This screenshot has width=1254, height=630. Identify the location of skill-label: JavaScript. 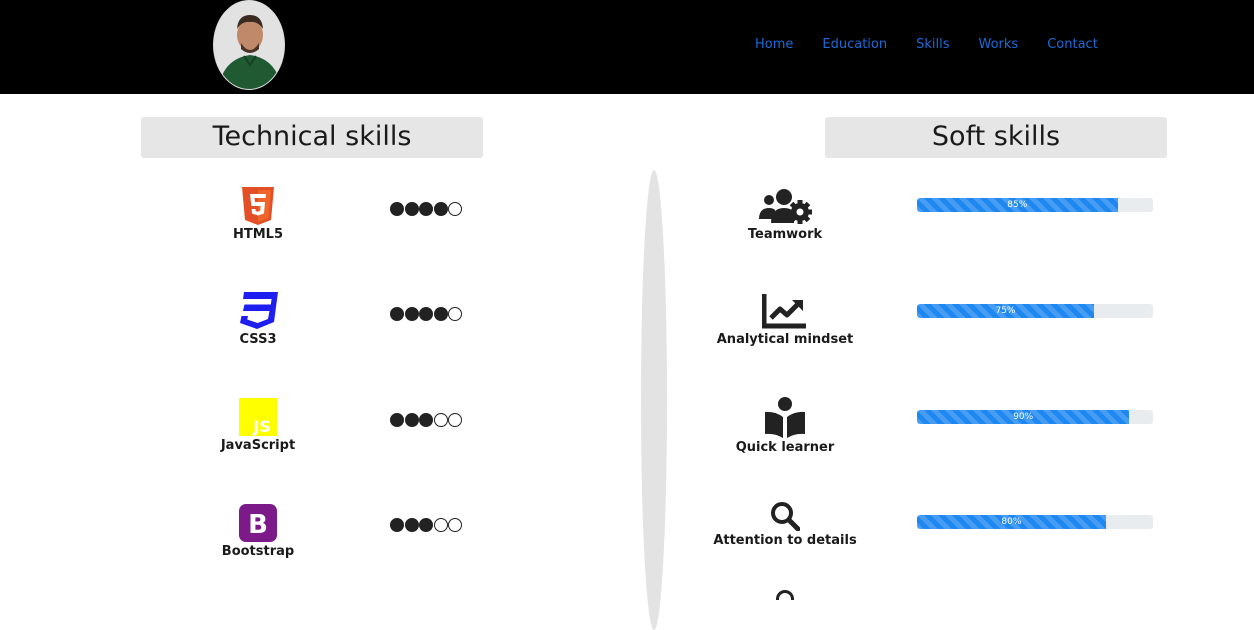
(258, 445).